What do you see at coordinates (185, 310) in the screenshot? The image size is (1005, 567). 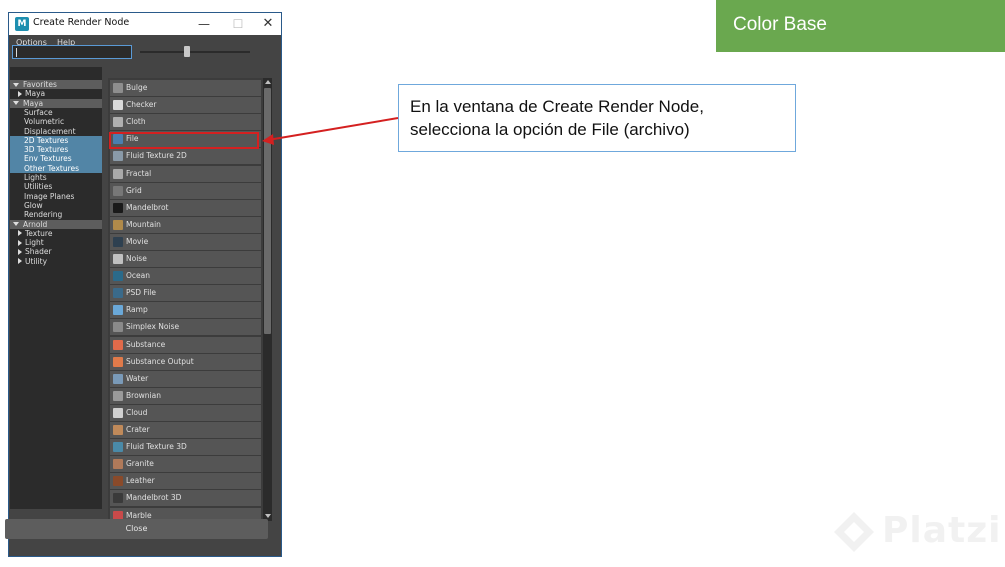 I see `node-list-item: Ramp` at bounding box center [185, 310].